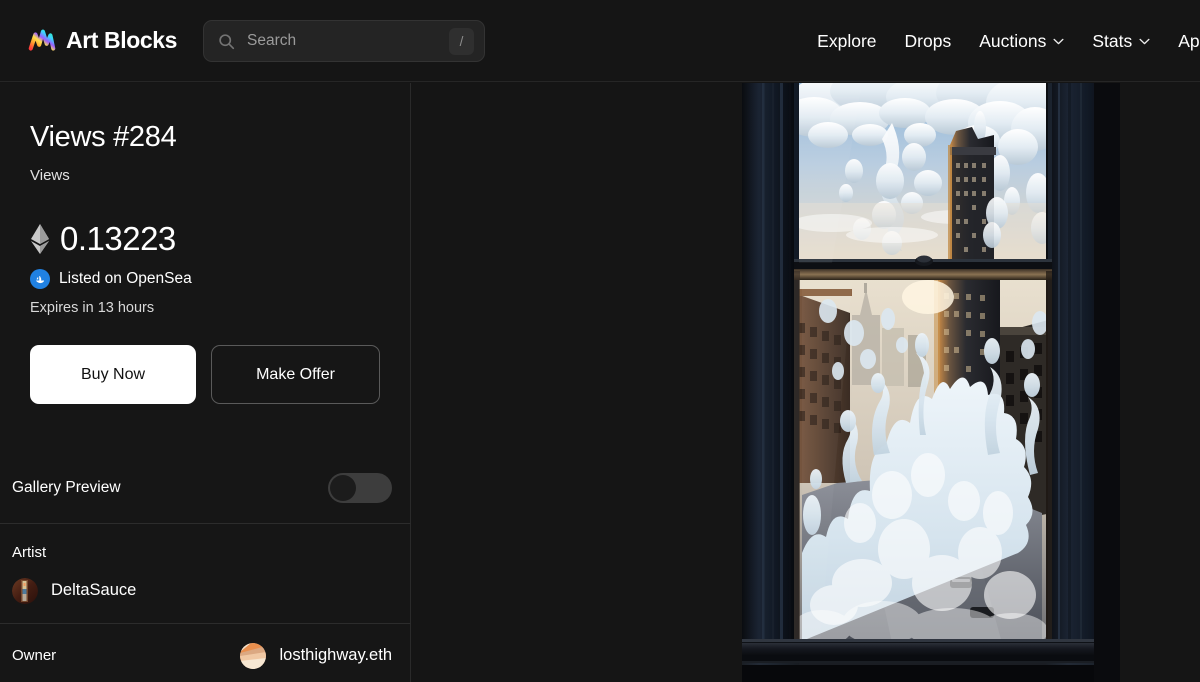  I want to click on search-icon, so click(227, 41).